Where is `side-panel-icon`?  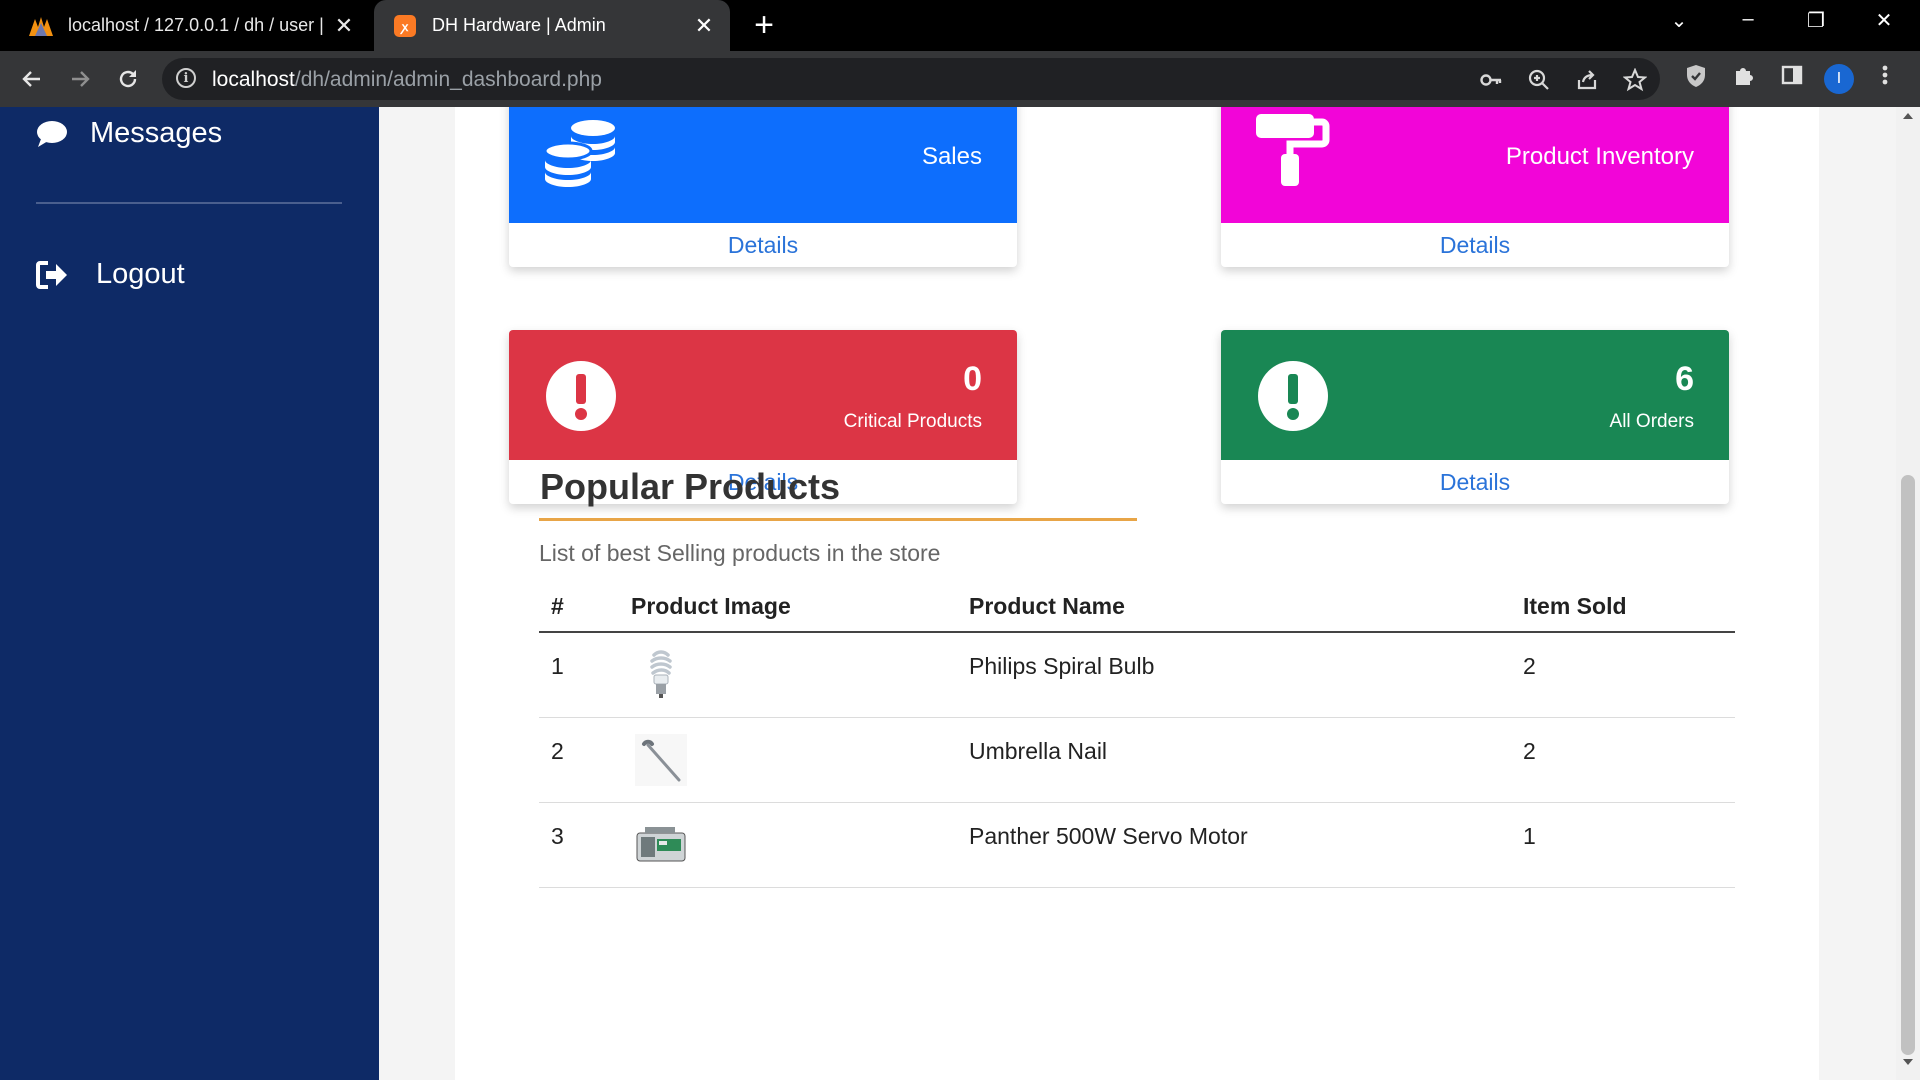
side-panel-icon is located at coordinates (1792, 78).